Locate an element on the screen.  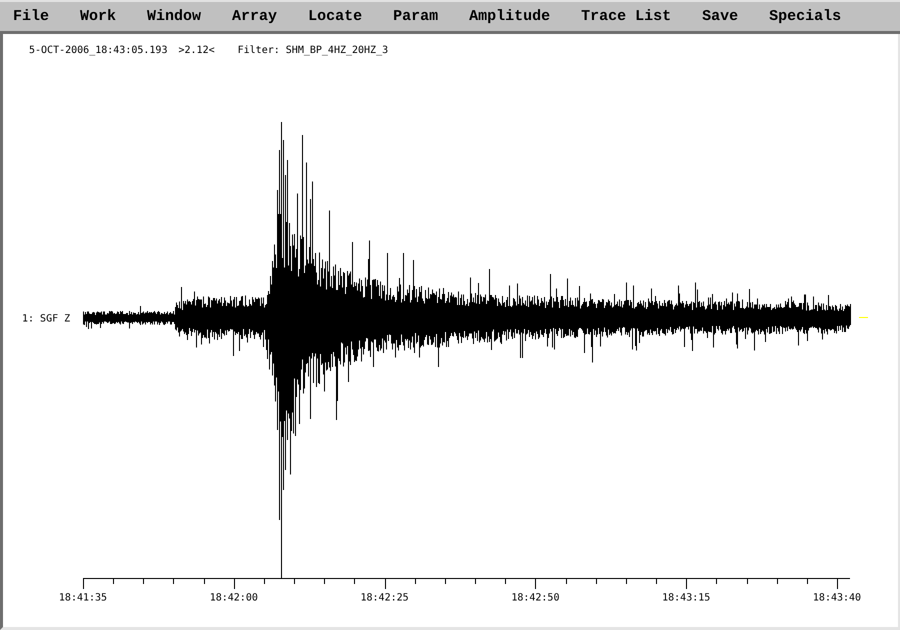
menu-item: Amplitude is located at coordinates (509, 17).